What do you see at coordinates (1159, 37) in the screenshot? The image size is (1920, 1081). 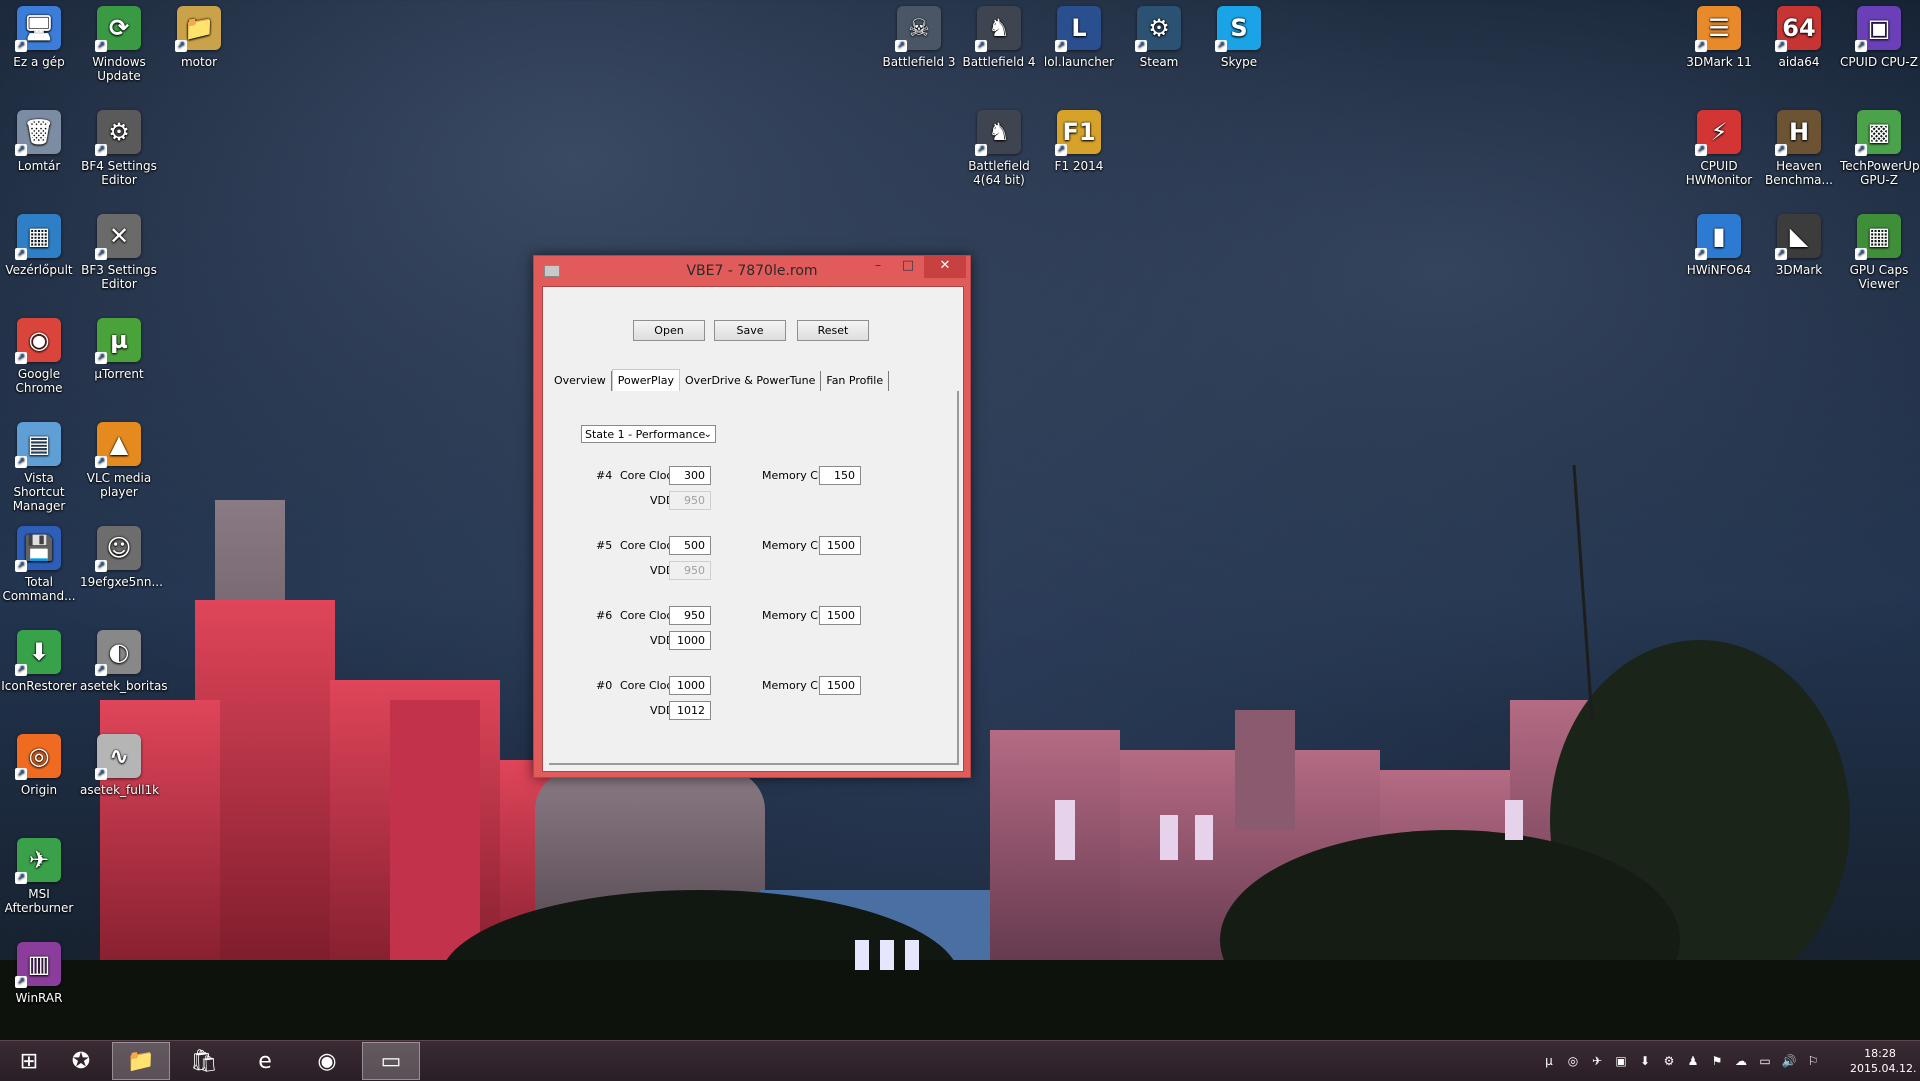 I see `desktop-icon: ⚙ ↗ Steam` at bounding box center [1159, 37].